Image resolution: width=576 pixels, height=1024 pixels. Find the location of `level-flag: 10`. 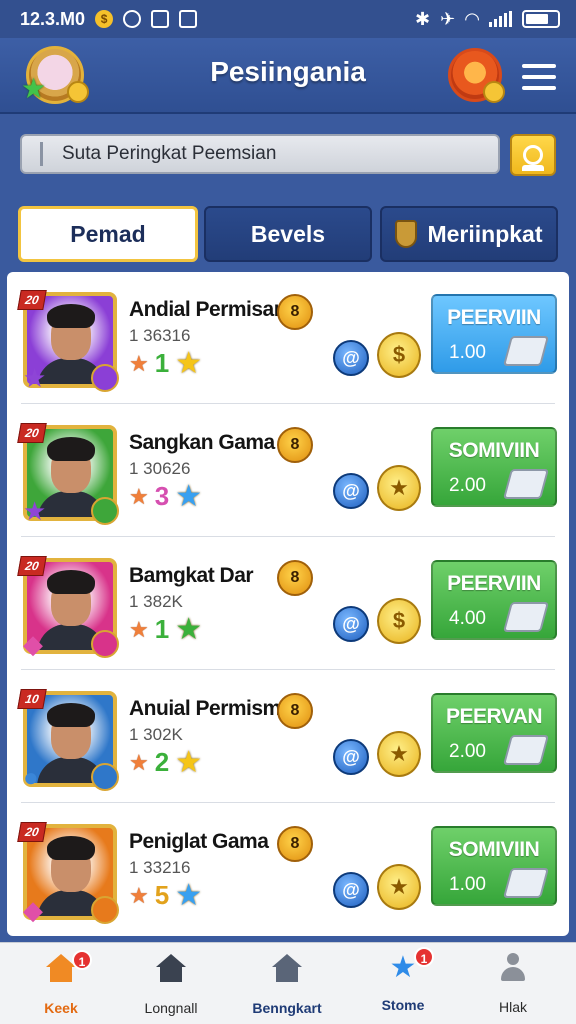

level-flag: 10 is located at coordinates (32, 699).